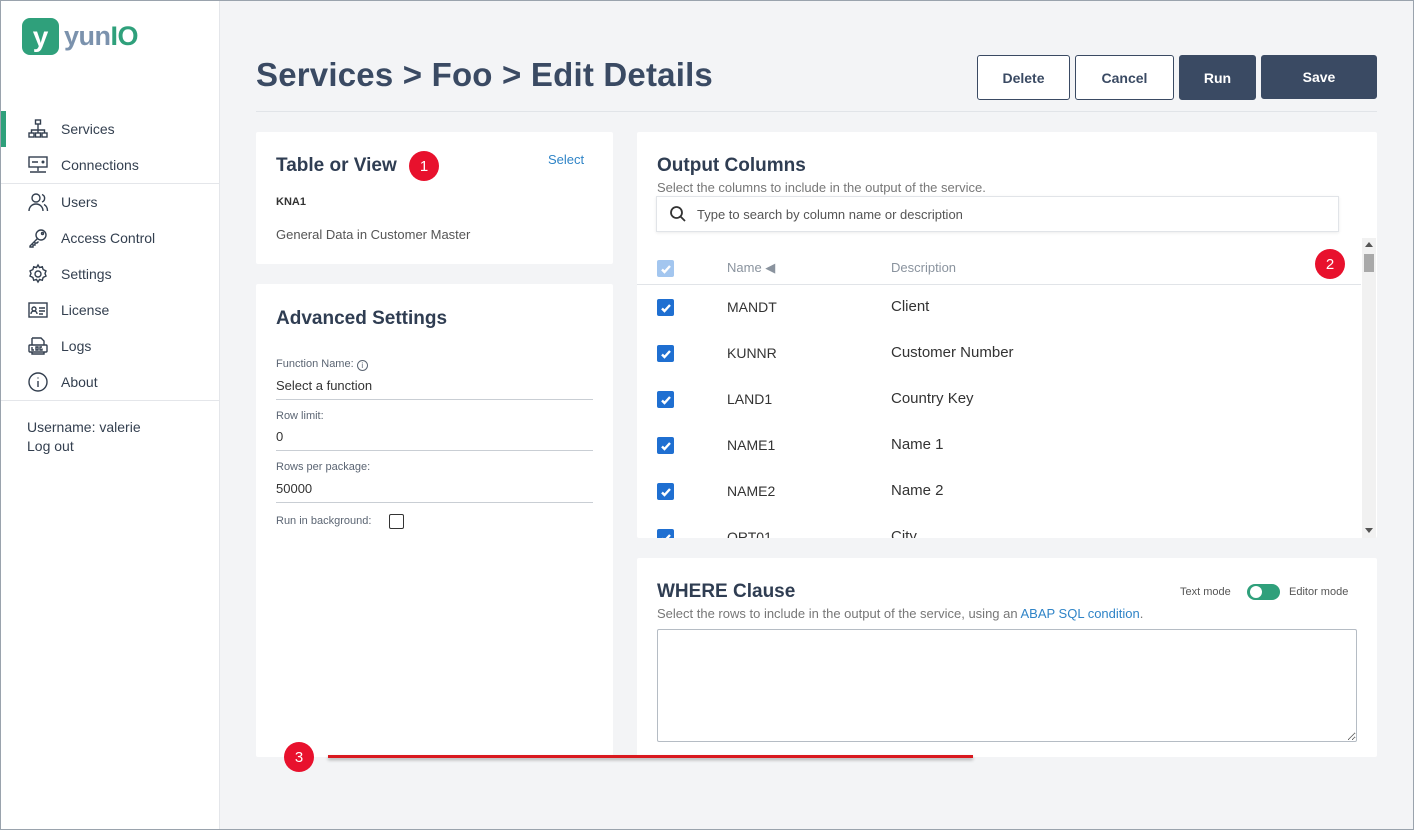 The height and width of the screenshot is (830, 1414). Describe the element at coordinates (300, 416) in the screenshot. I see `row-limit-label: Row limit:` at that location.